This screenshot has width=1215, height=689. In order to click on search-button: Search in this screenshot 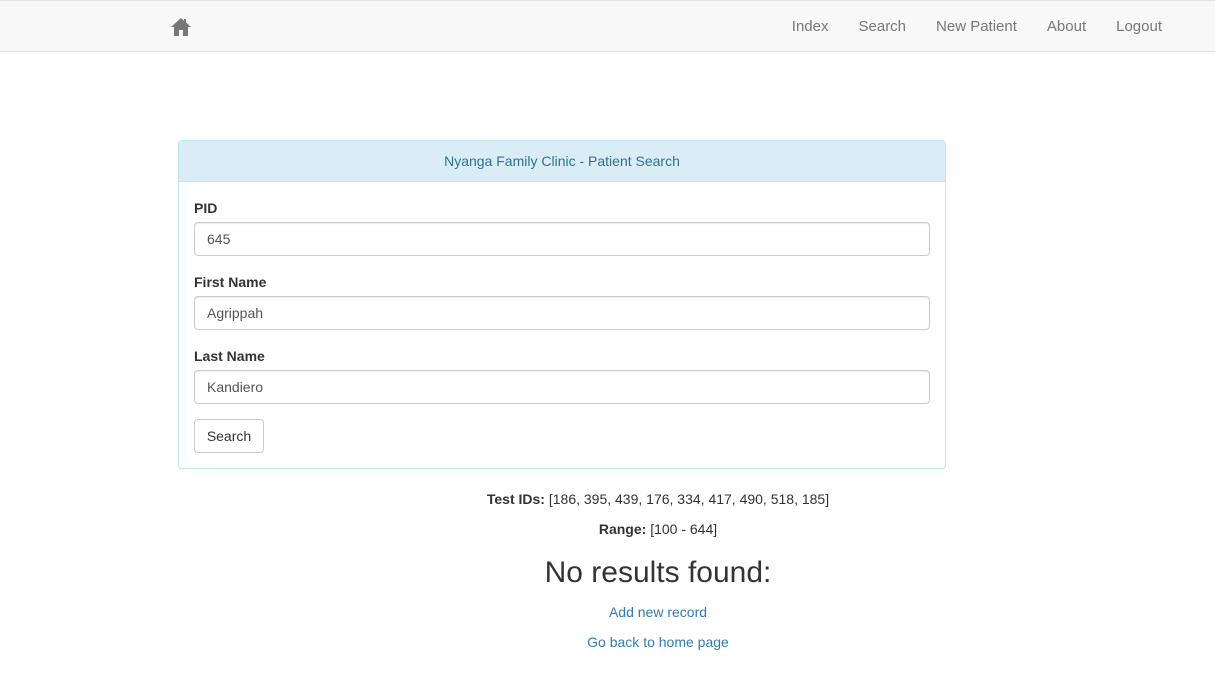, I will do `click(229, 436)`.